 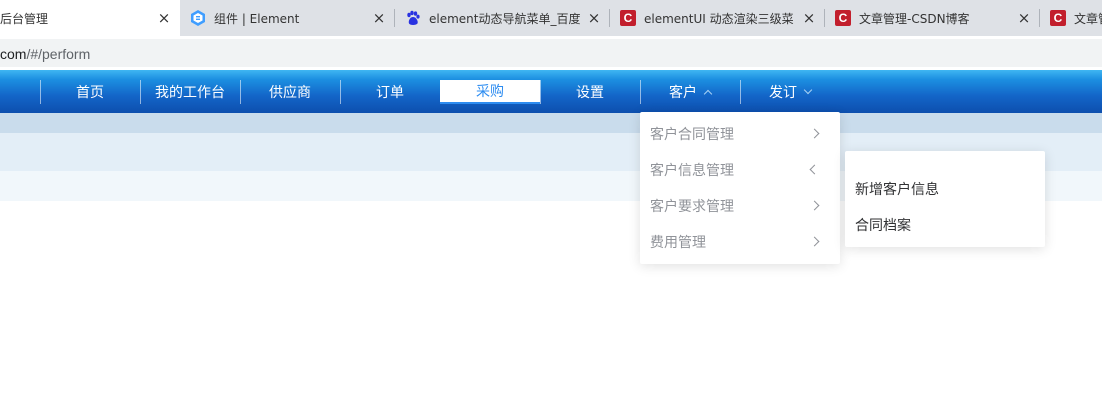 What do you see at coordinates (945, 189) in the screenshot?
I see `flyout-item-add-customer-info: 新增客户信息` at bounding box center [945, 189].